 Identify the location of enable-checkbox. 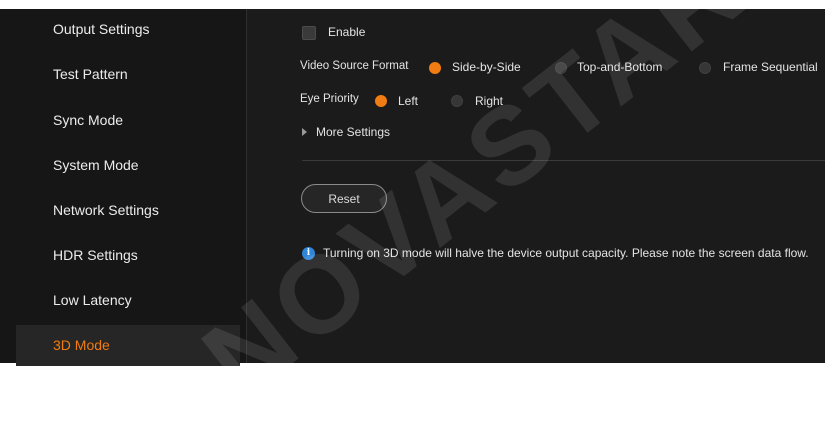
(309, 33).